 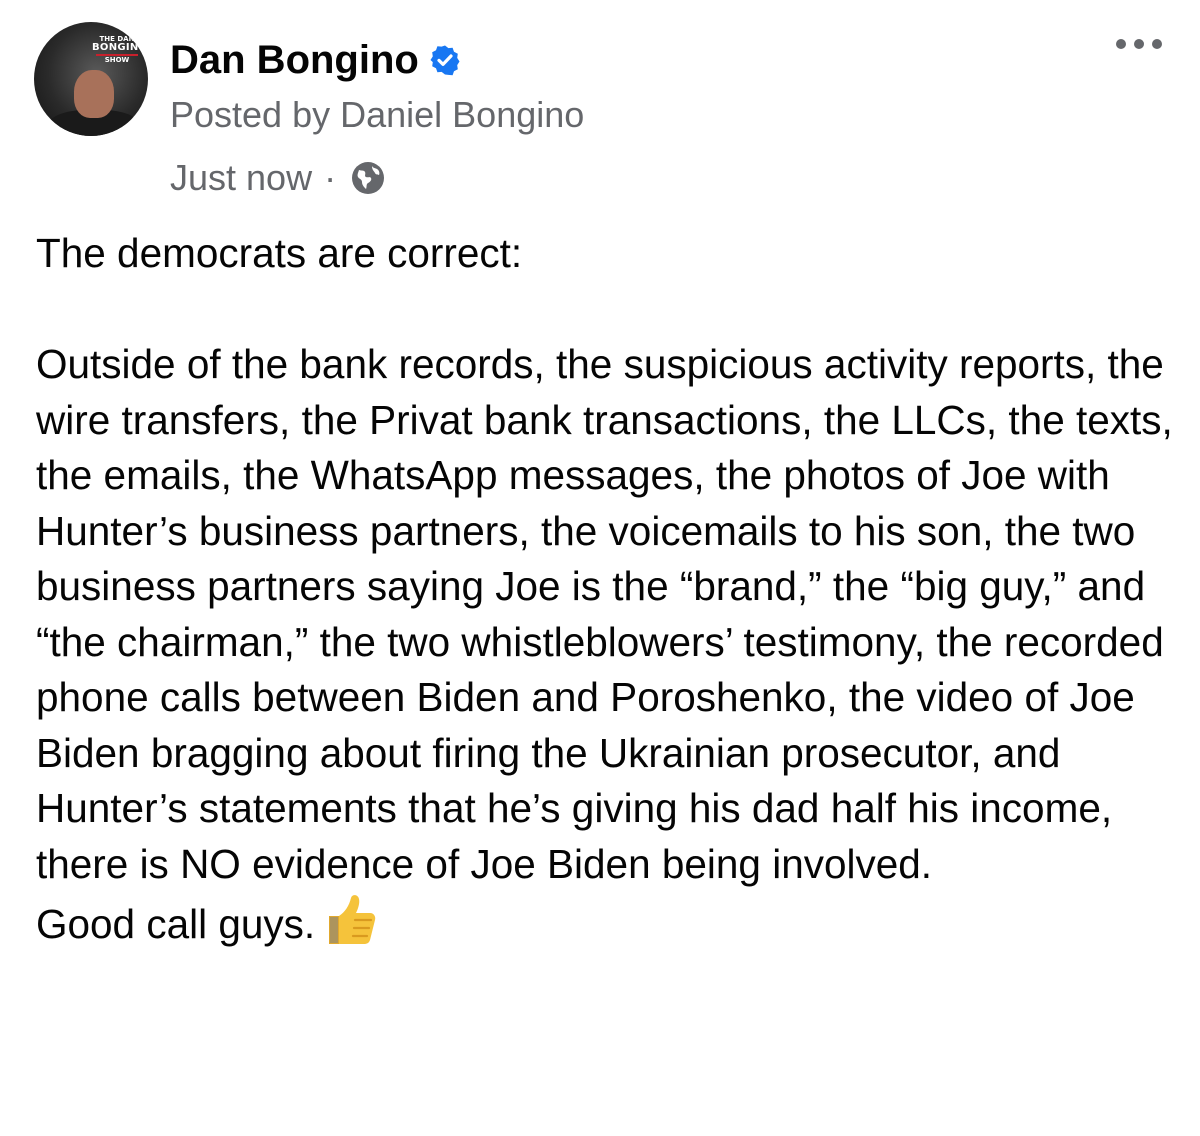 I want to click on verified-badge-icon, so click(x=445, y=60).